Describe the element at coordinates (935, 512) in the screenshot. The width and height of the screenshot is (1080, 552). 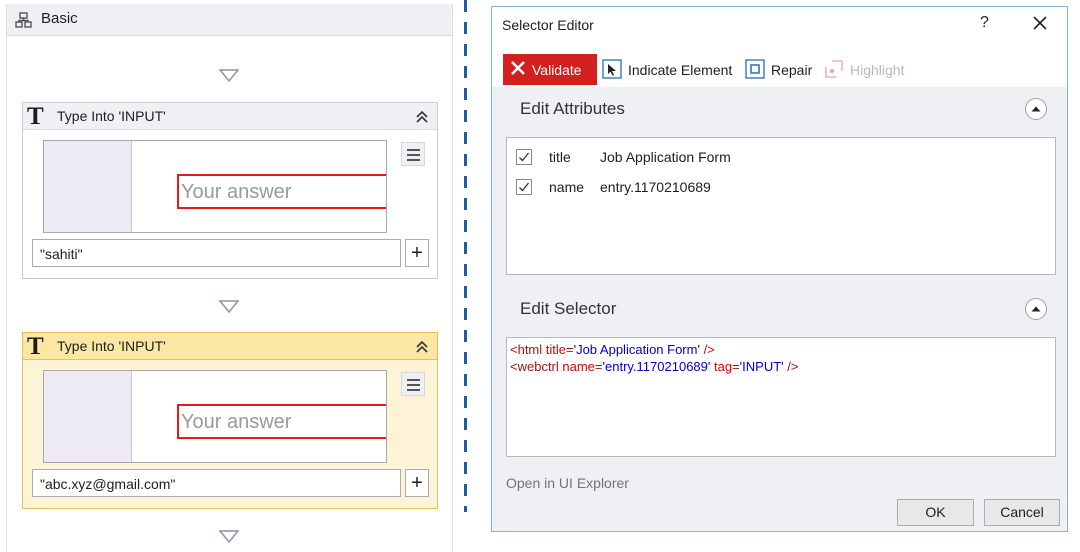
I see `ok-button: OK` at that location.